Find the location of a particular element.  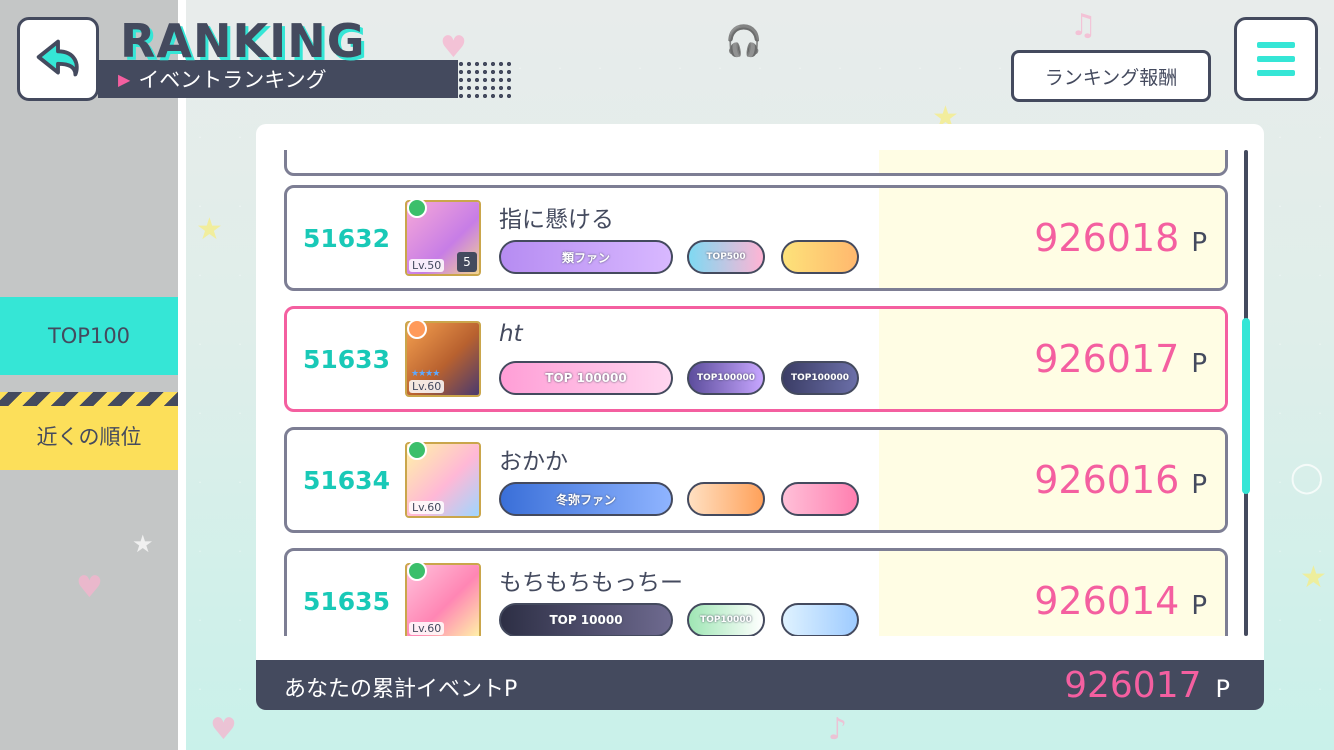

player-name: ht is located at coordinates (511, 334).